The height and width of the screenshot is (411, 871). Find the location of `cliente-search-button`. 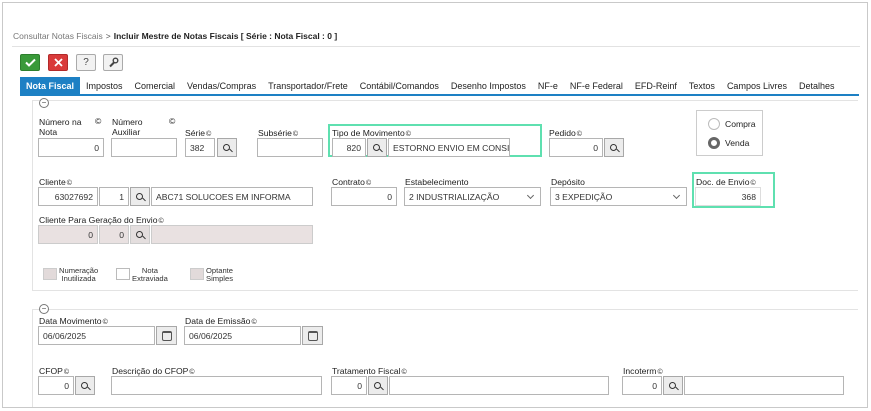

cliente-search-button is located at coordinates (140, 196).